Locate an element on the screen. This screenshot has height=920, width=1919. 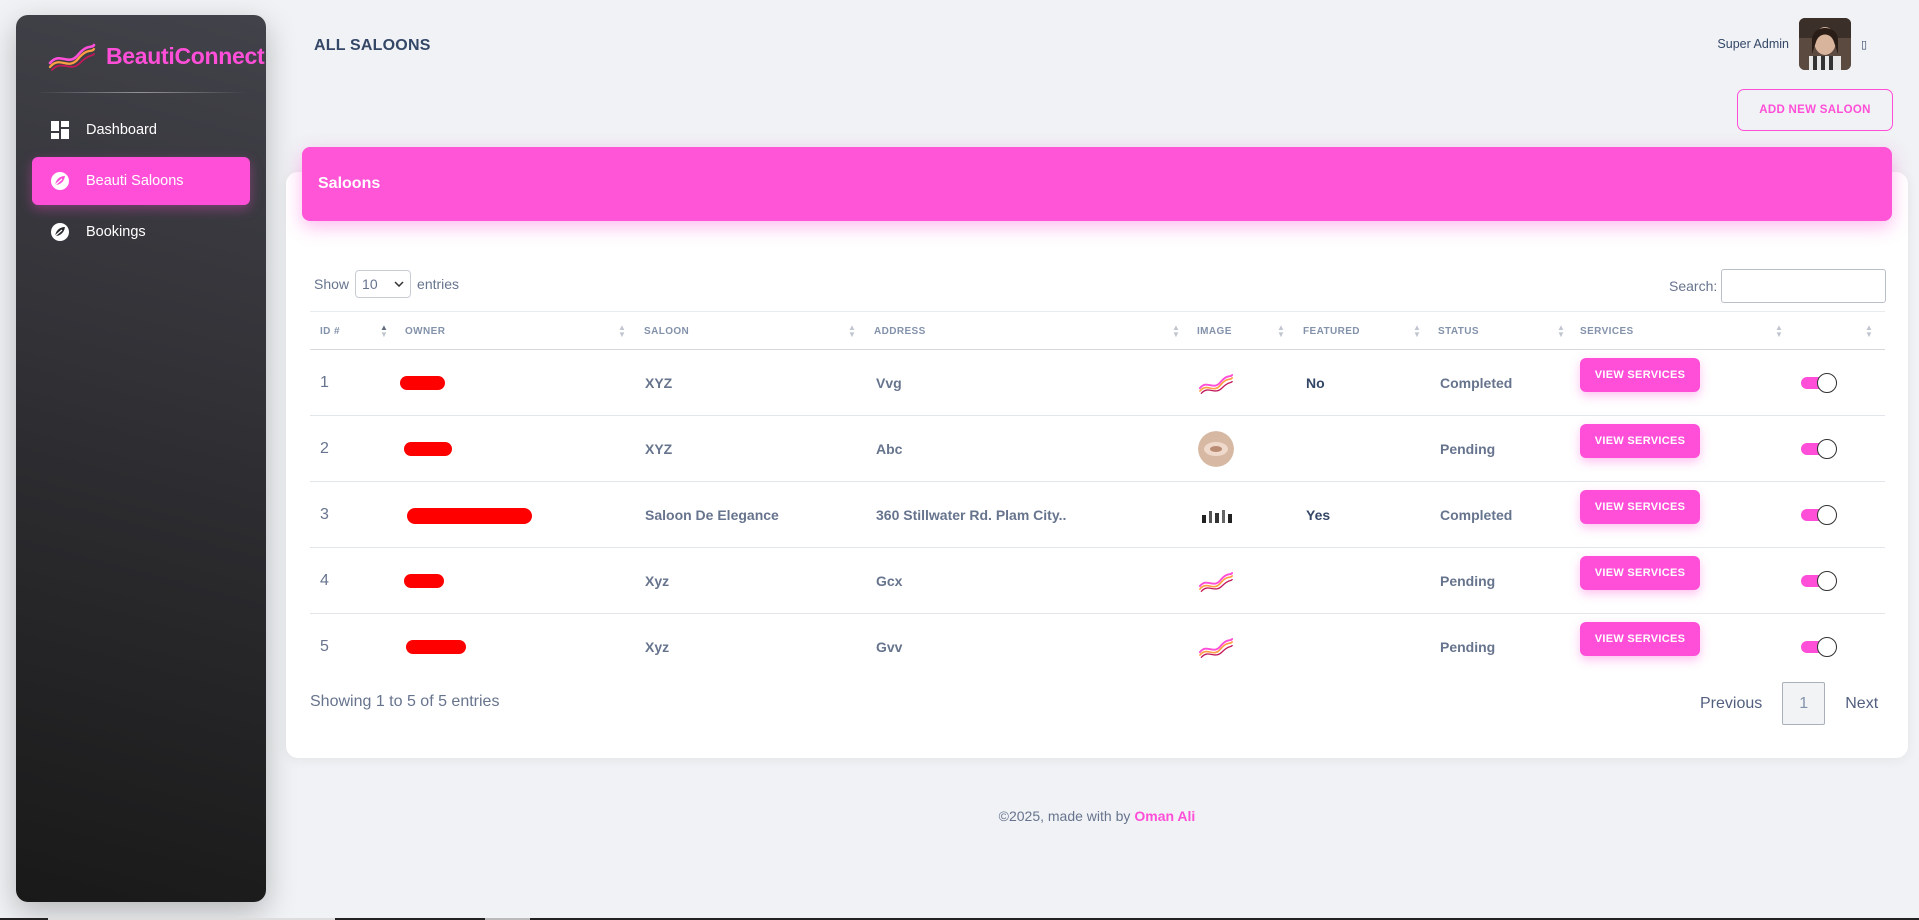
cell-featured: Yes is located at coordinates (1318, 515).